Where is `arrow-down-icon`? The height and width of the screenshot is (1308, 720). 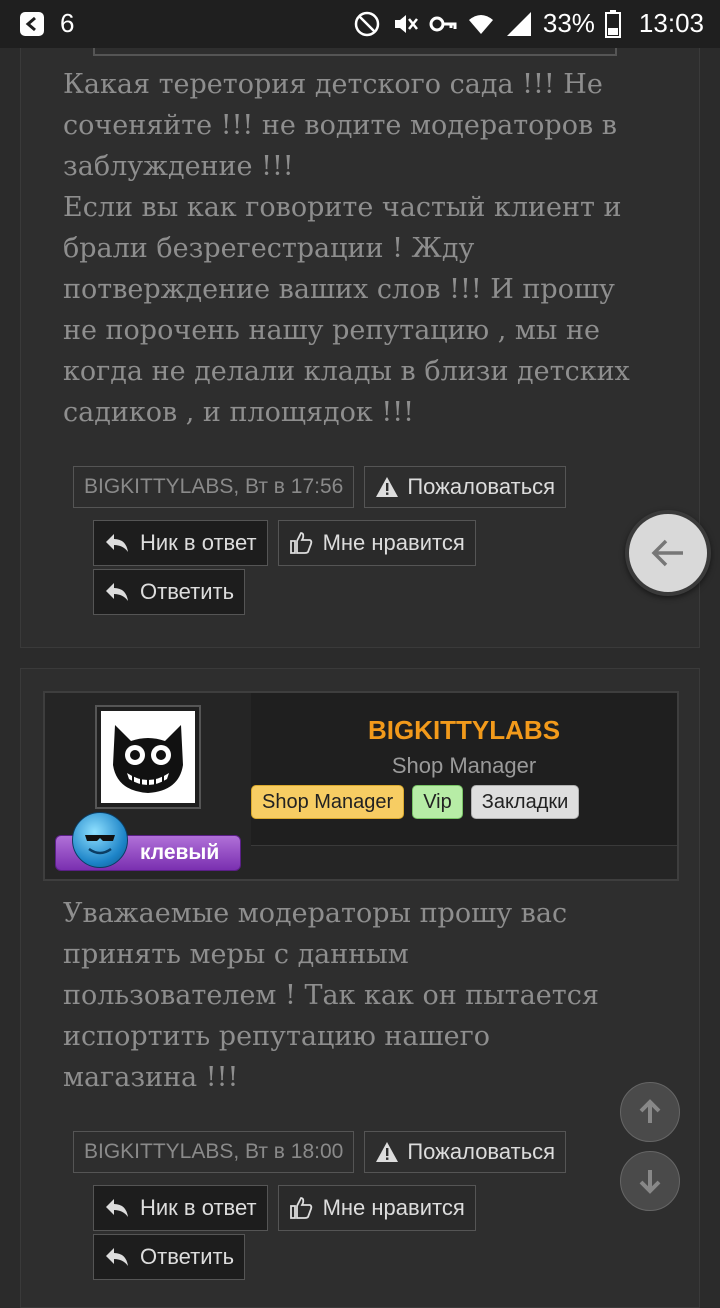
arrow-down-icon is located at coordinates (650, 1182).